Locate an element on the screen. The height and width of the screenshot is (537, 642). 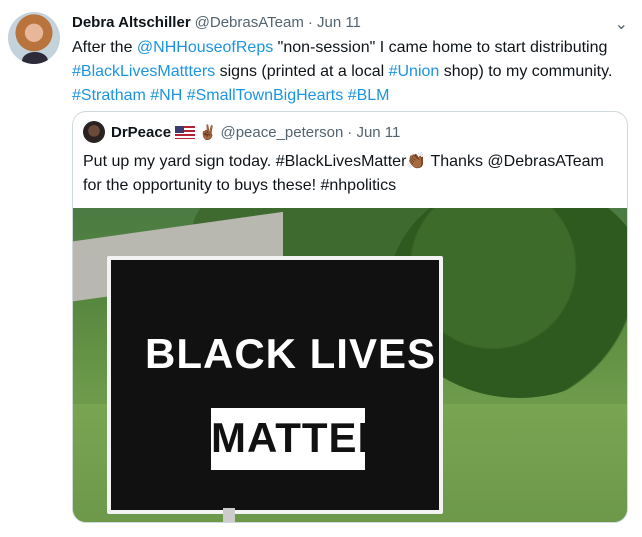
avatar is located at coordinates (34, 38).